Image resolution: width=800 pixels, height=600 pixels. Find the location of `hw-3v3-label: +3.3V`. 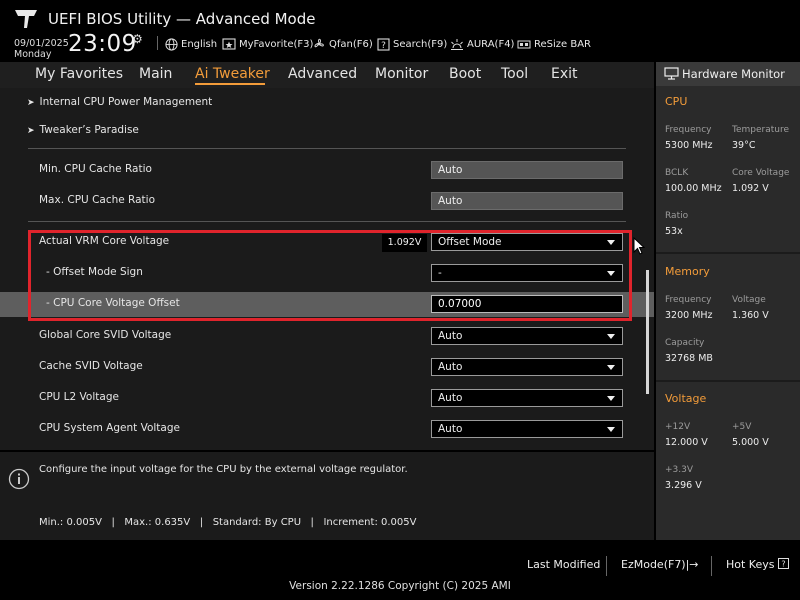

hw-3v3-label: +3.3V is located at coordinates (679, 470).